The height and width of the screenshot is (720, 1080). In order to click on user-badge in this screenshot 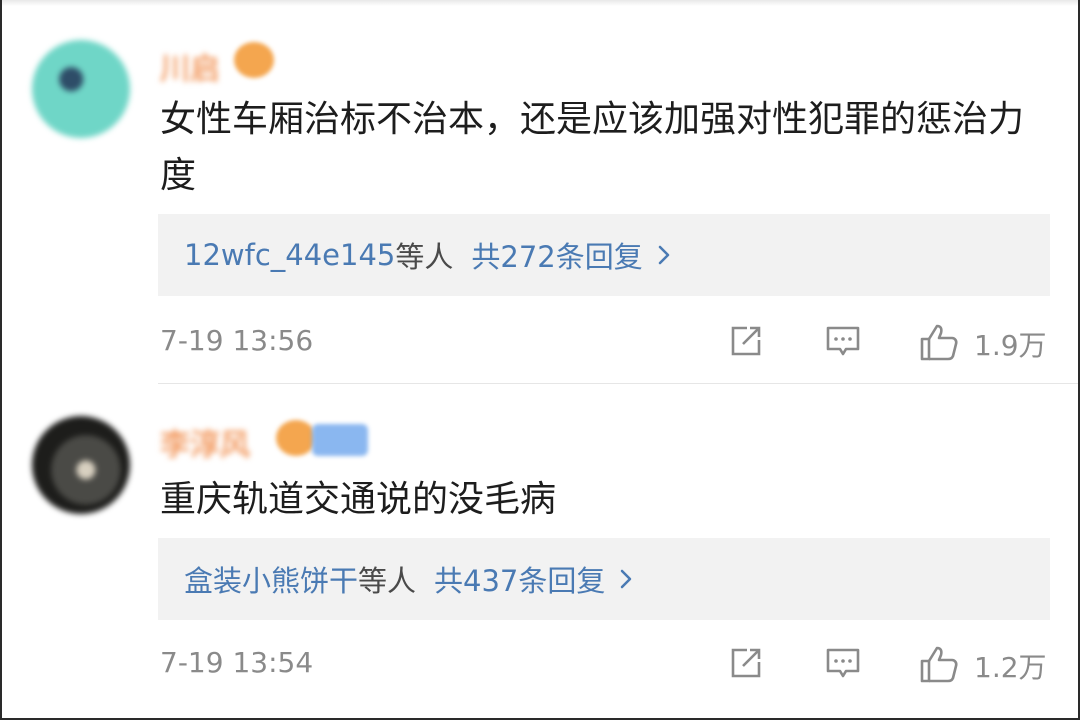, I will do `click(340, 440)`.